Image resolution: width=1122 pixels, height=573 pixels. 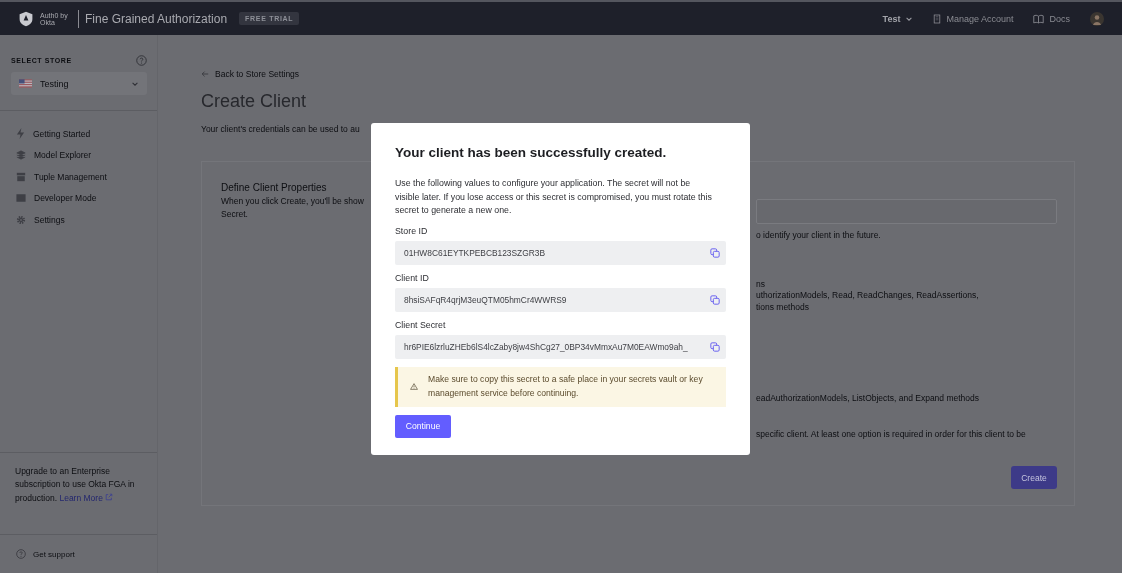 What do you see at coordinates (1097, 18) in the screenshot?
I see `avatar-icon` at bounding box center [1097, 18].